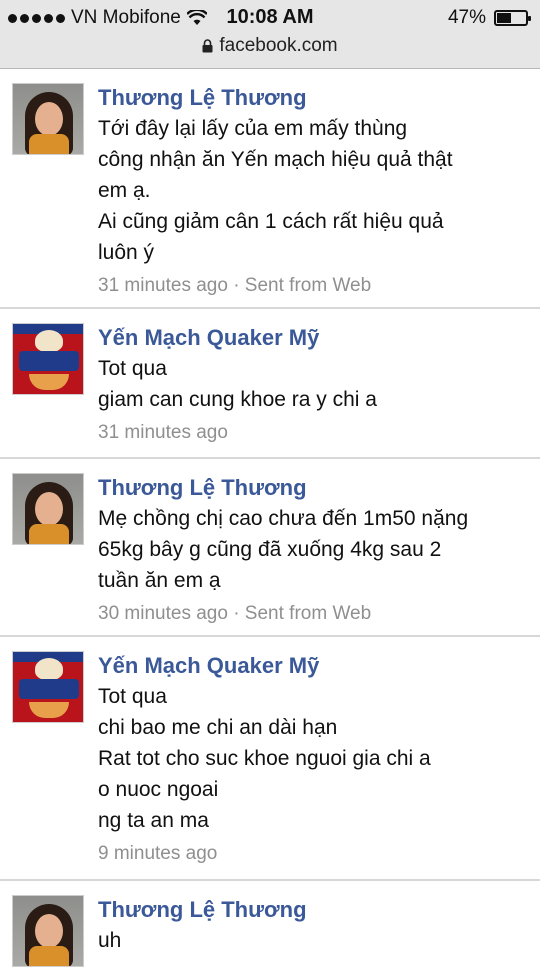 This screenshot has width=540, height=971. I want to click on url-domain: facebook.com, so click(278, 45).